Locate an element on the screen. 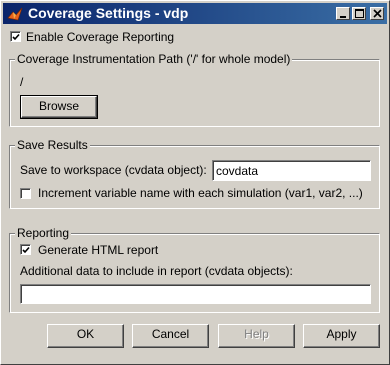 This screenshot has width=390, height=365. matlab-logo-icon is located at coordinates (15, 14).